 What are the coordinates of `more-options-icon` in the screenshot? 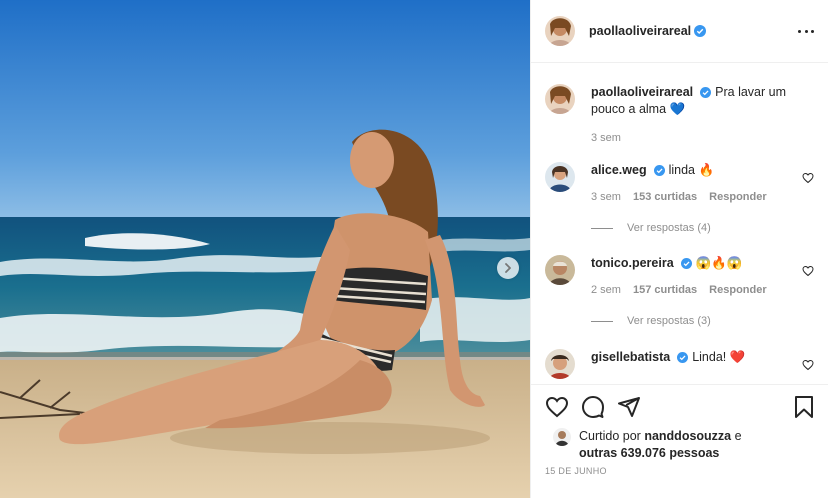 It's located at (799, 31).